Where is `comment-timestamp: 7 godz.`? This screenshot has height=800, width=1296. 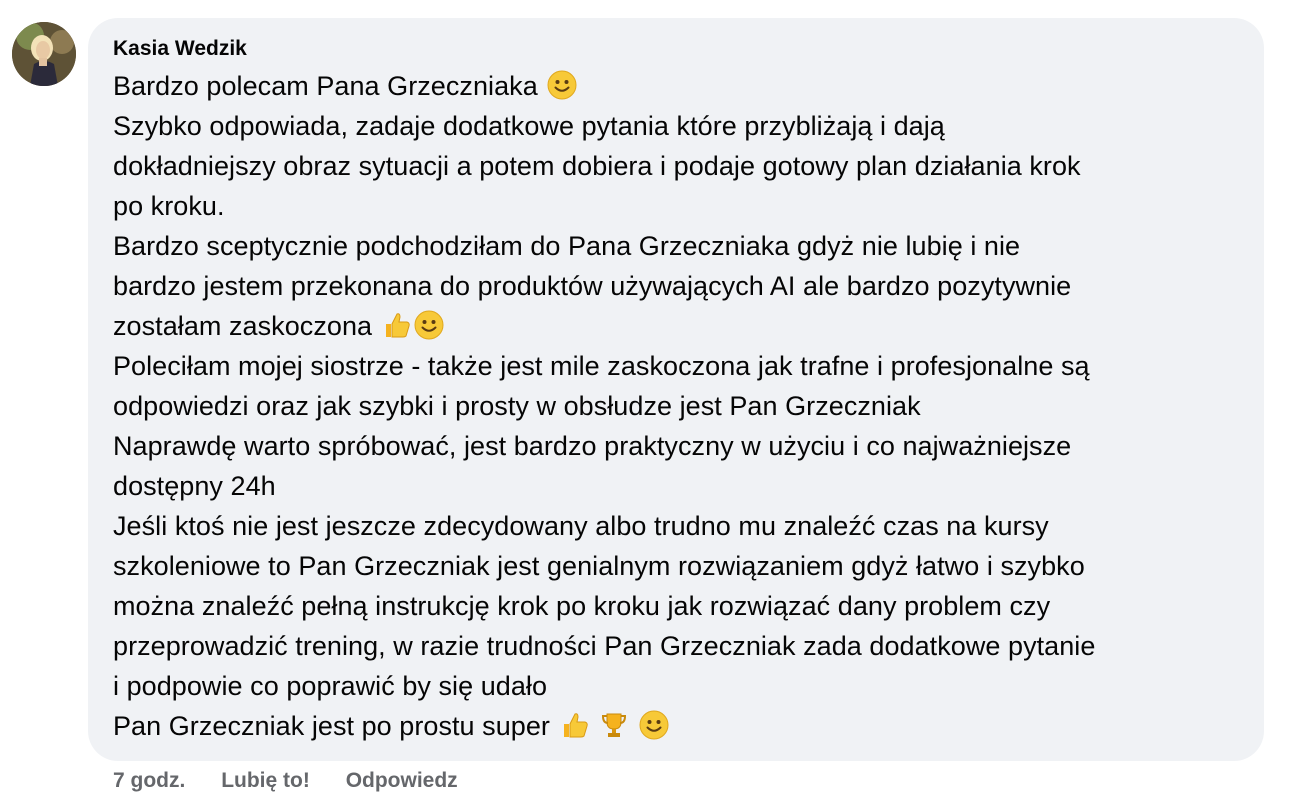
comment-timestamp: 7 godz. is located at coordinates (149, 781).